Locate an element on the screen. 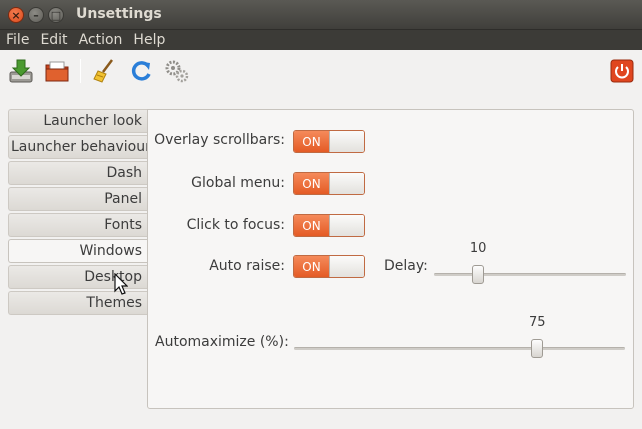 The height and width of the screenshot is (429, 642). automaximize-slider: 75 is located at coordinates (459, 337).